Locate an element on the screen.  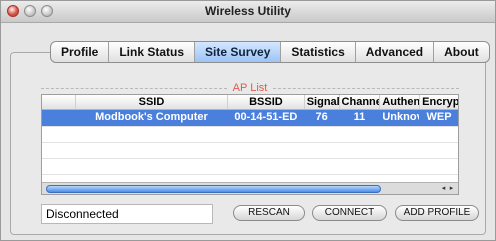
ap-list-divider-right is located at coordinates (366, 88).